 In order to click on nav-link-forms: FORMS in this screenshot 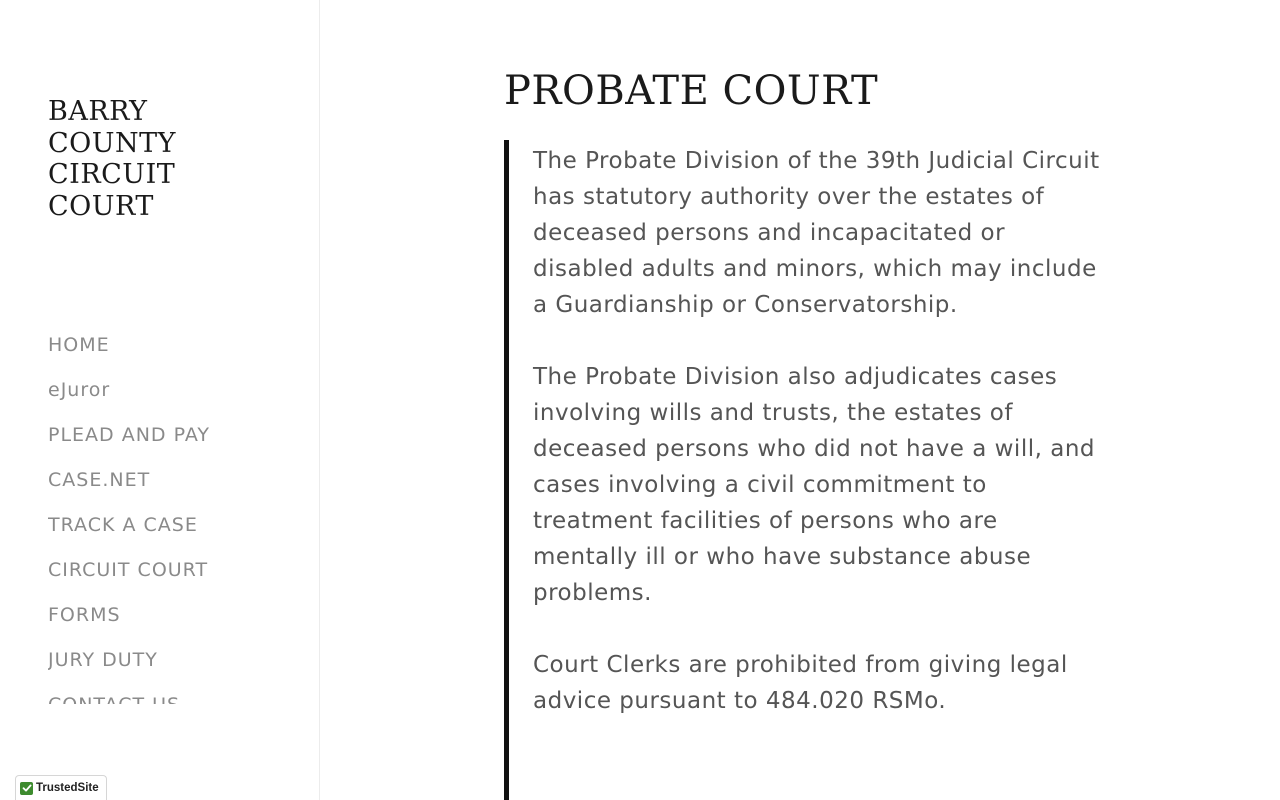, I will do `click(84, 615)`.